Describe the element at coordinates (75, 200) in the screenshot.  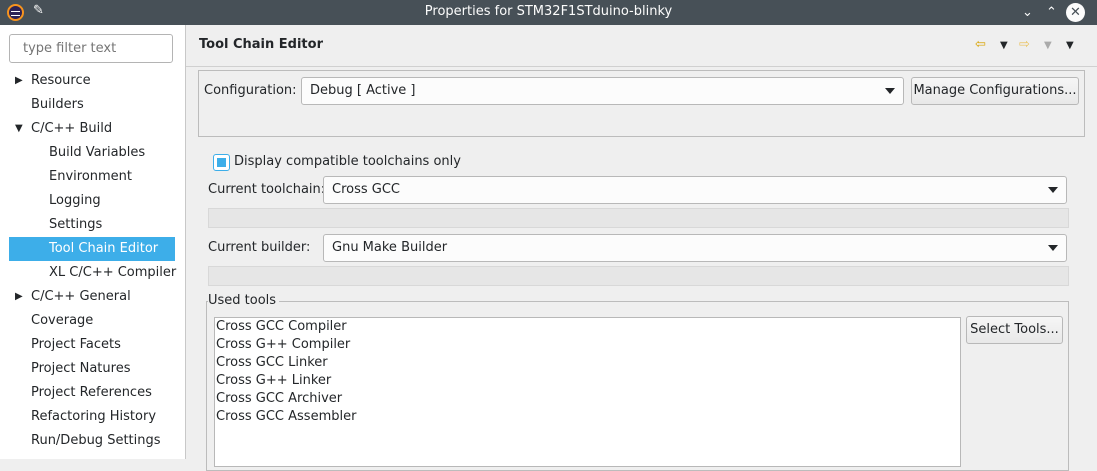
I see `tree-item-label: Logging` at that location.